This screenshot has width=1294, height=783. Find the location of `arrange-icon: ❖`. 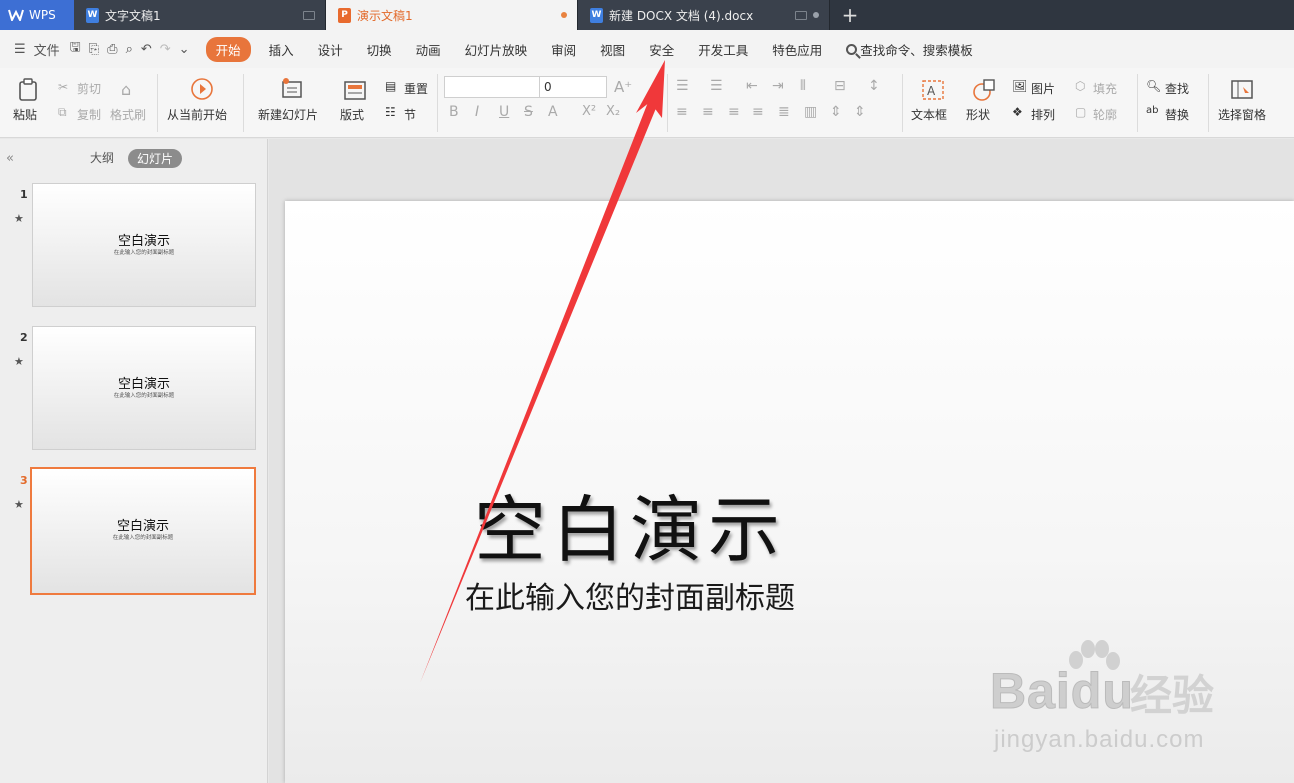

arrange-icon: ❖ is located at coordinates (1017, 112).